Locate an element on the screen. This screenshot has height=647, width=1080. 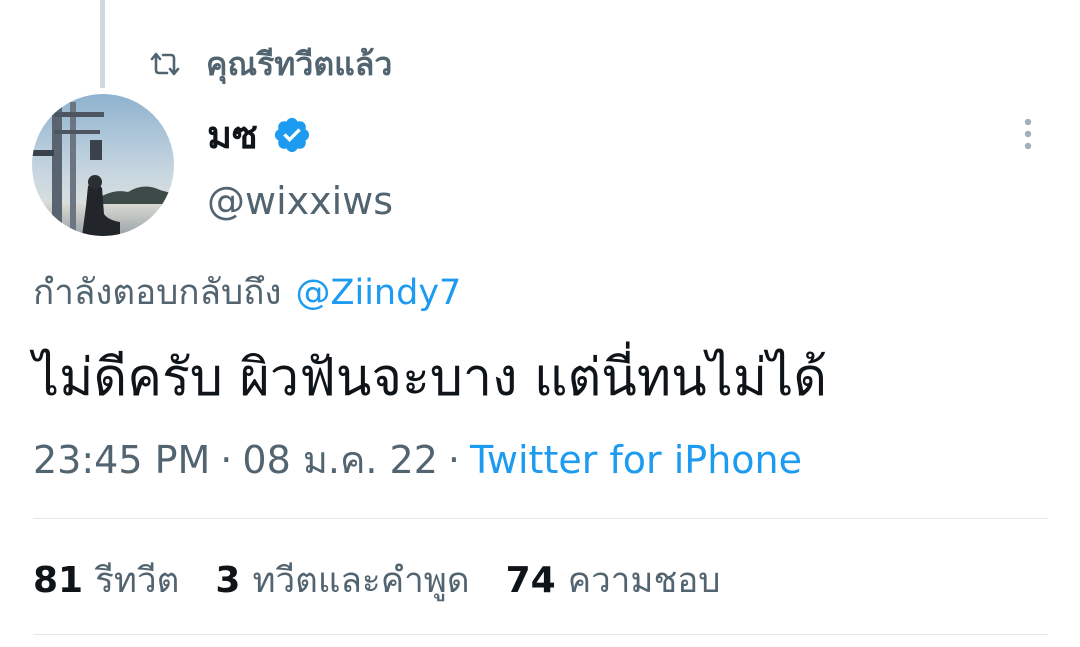
retweet-icon is located at coordinates (165, 64).